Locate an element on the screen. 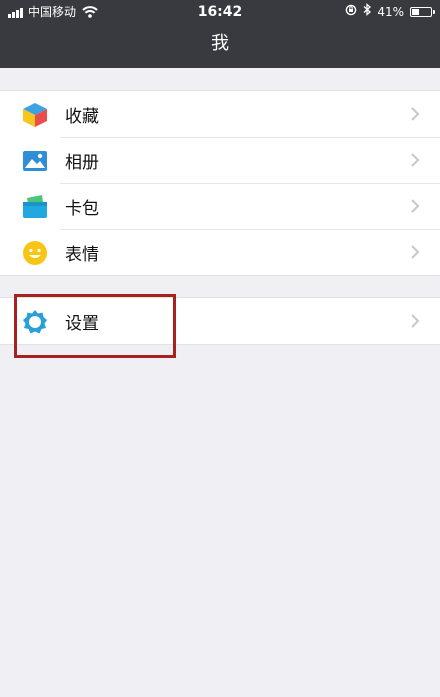  menu-item-favorites: 收藏 is located at coordinates (220, 114).